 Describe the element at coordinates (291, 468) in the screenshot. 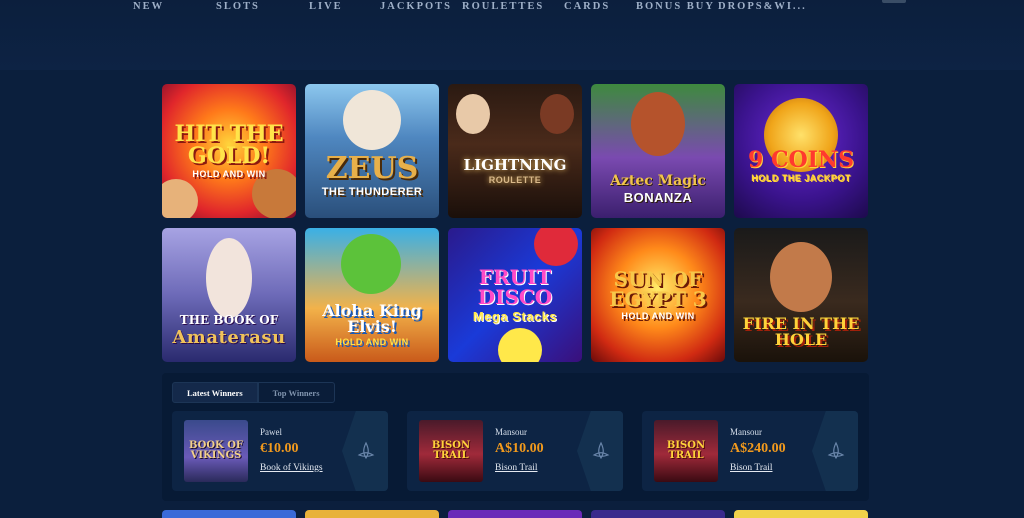

I see `winner-game-link: Book of Vikings` at that location.